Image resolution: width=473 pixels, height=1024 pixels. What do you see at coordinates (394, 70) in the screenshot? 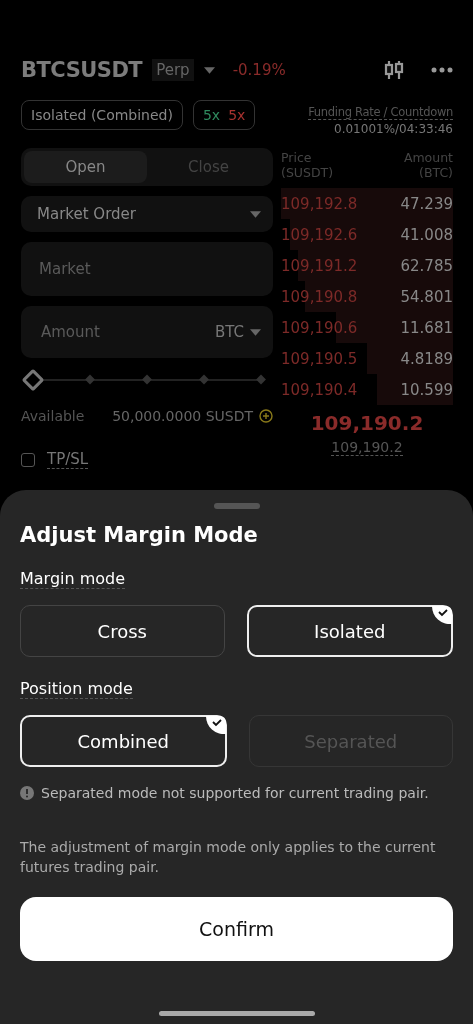
I see `candlestick-icon` at bounding box center [394, 70].